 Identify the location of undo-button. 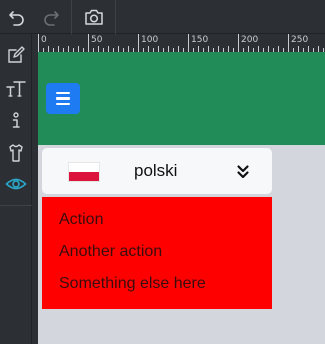
(17, 17).